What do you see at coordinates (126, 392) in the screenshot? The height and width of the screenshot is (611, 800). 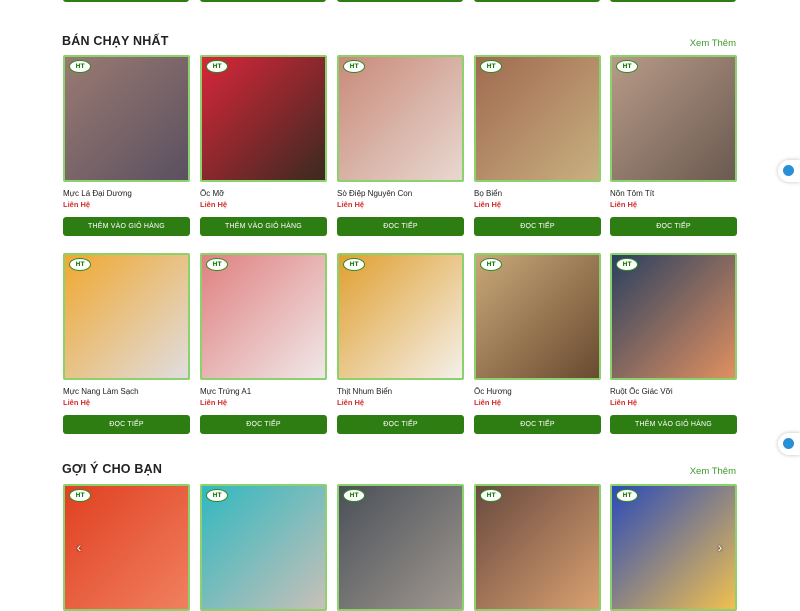 I see `product-name: Mực Nang Làm Sạch` at bounding box center [126, 392].